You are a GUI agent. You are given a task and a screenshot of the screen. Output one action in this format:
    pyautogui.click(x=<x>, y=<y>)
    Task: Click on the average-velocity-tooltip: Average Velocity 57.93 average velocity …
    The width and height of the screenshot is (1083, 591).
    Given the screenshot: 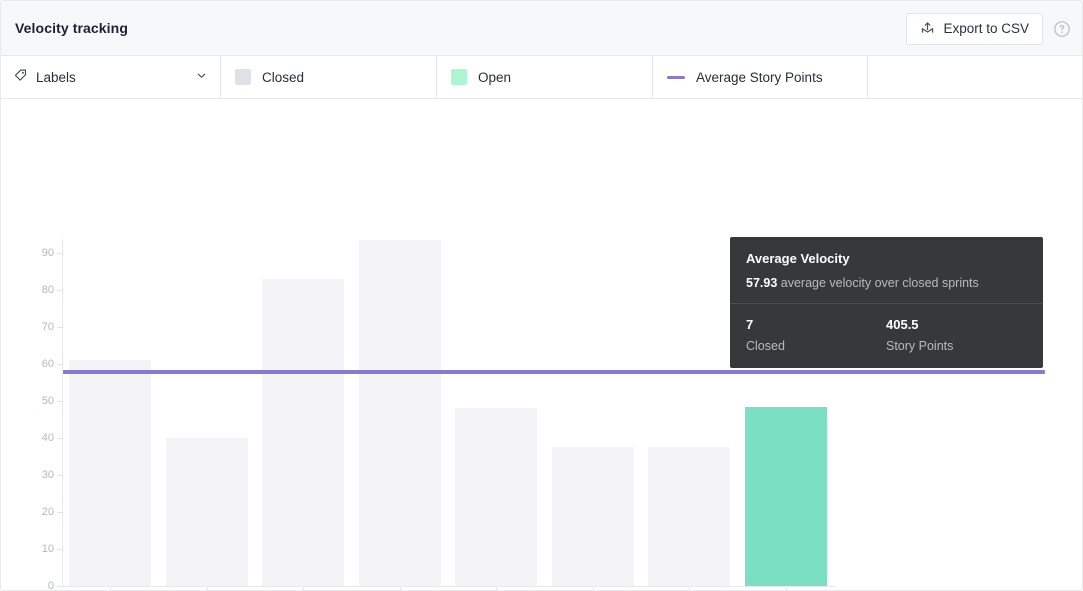 What is the action you would take?
    pyautogui.click(x=886, y=302)
    